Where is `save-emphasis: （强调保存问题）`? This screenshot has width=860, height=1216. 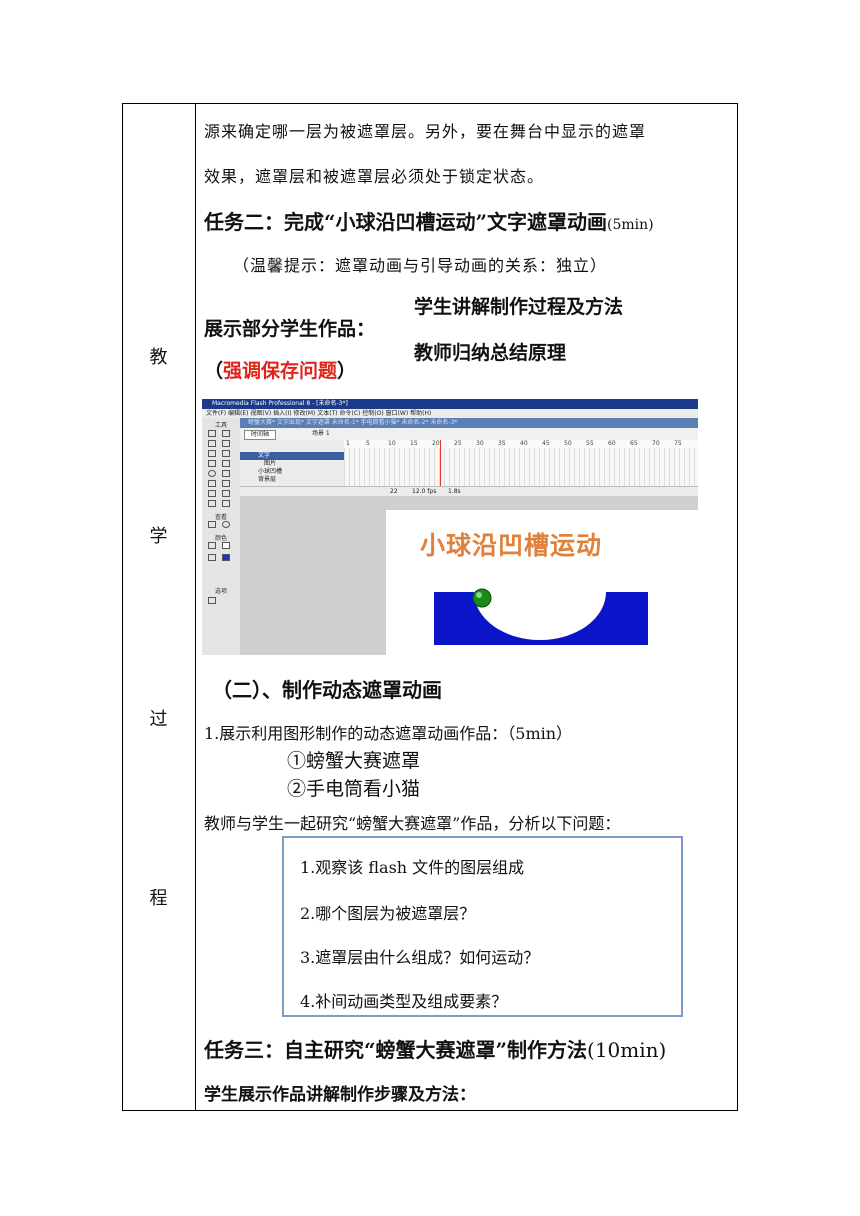 save-emphasis: （强调保存问题） is located at coordinates (280, 369).